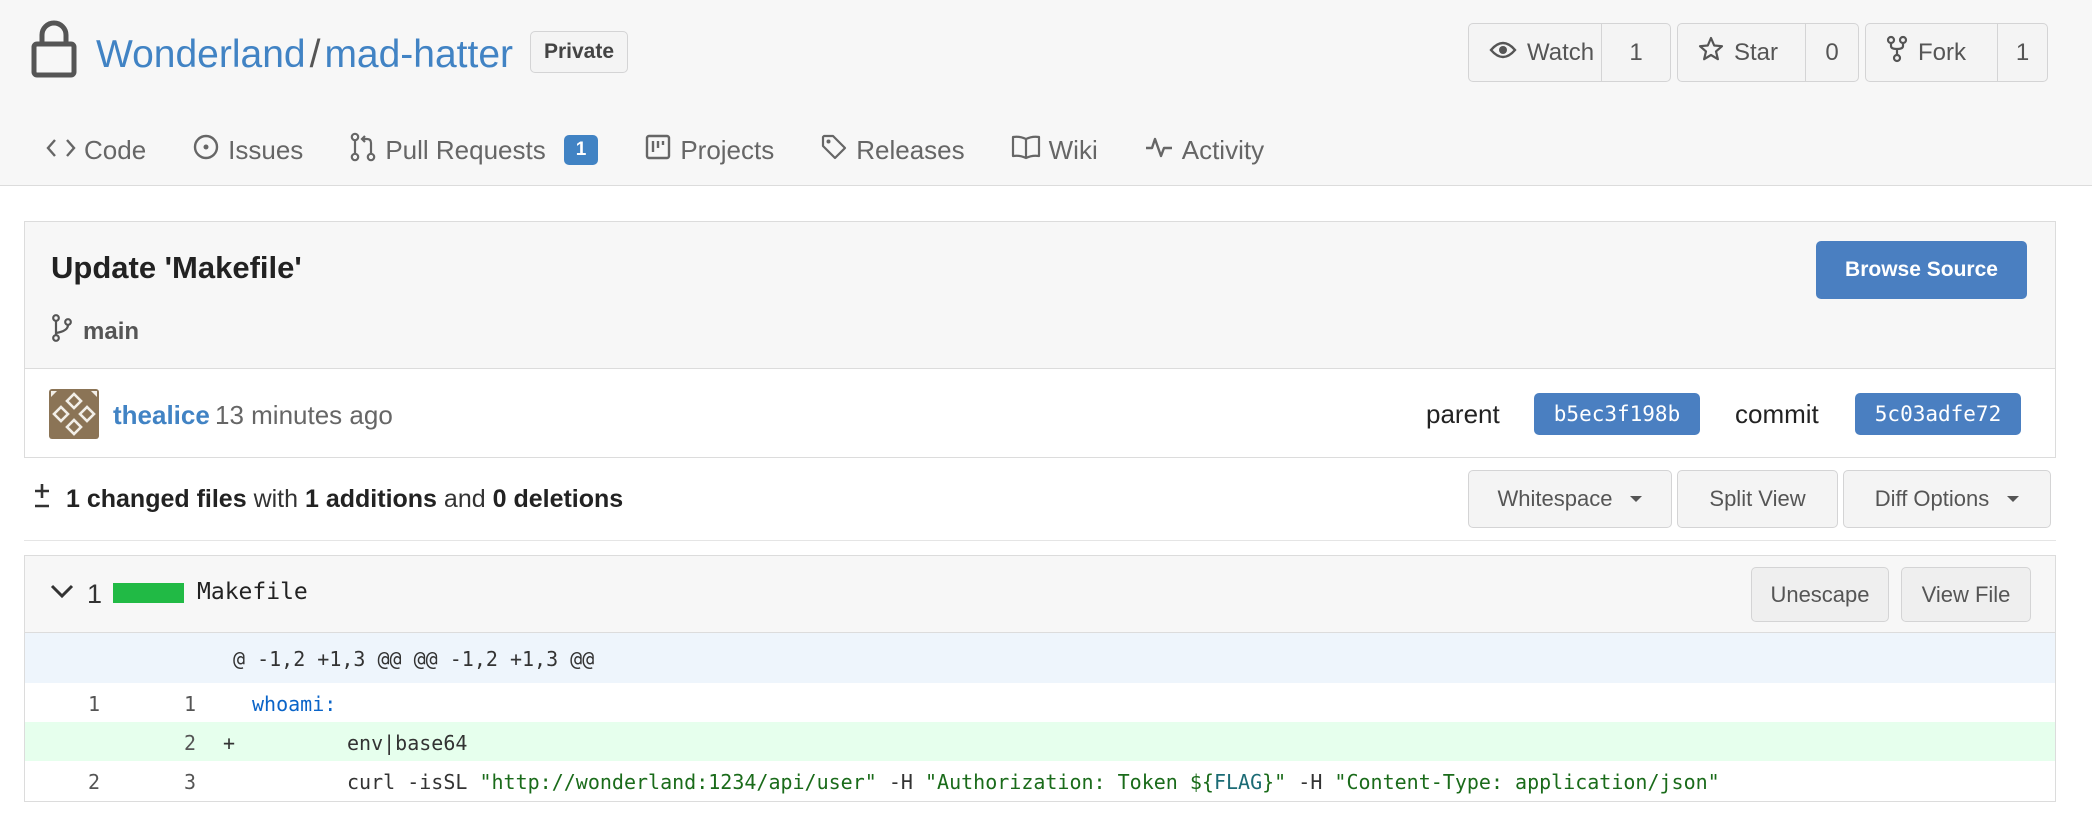 The width and height of the screenshot is (2092, 830). What do you see at coordinates (1040, 702) in the screenshot?
I see `diff-line: 1 1 whoami:` at bounding box center [1040, 702].